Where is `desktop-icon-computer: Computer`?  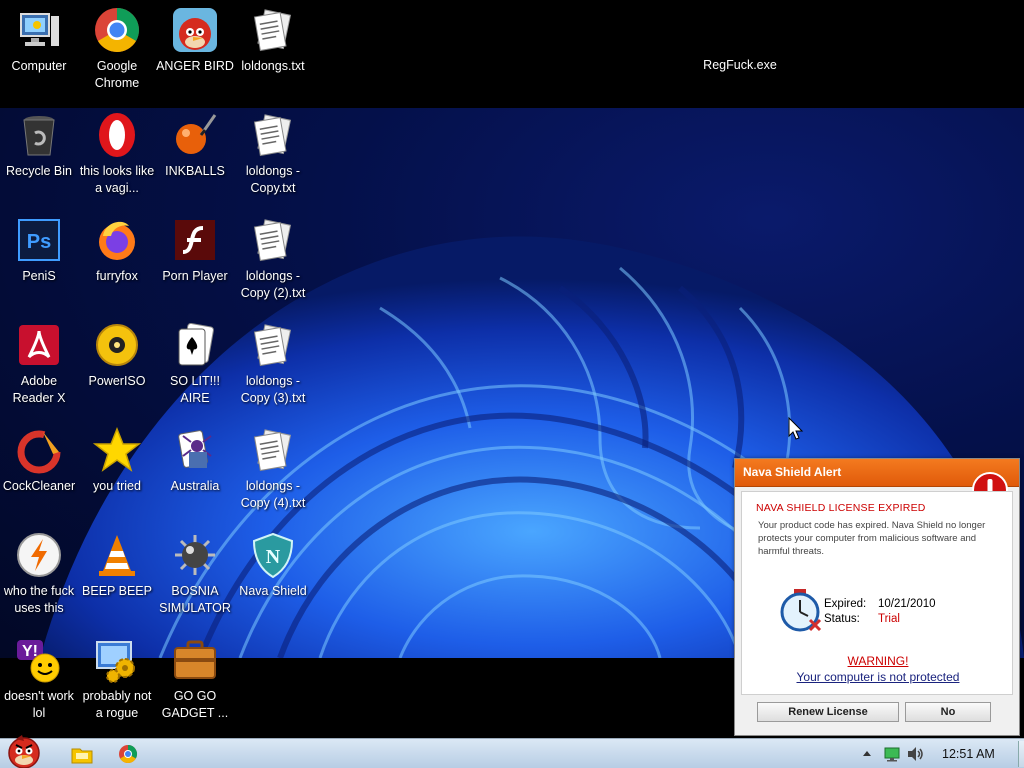
desktop-icon-computer: Computer is located at coordinates (39, 50).